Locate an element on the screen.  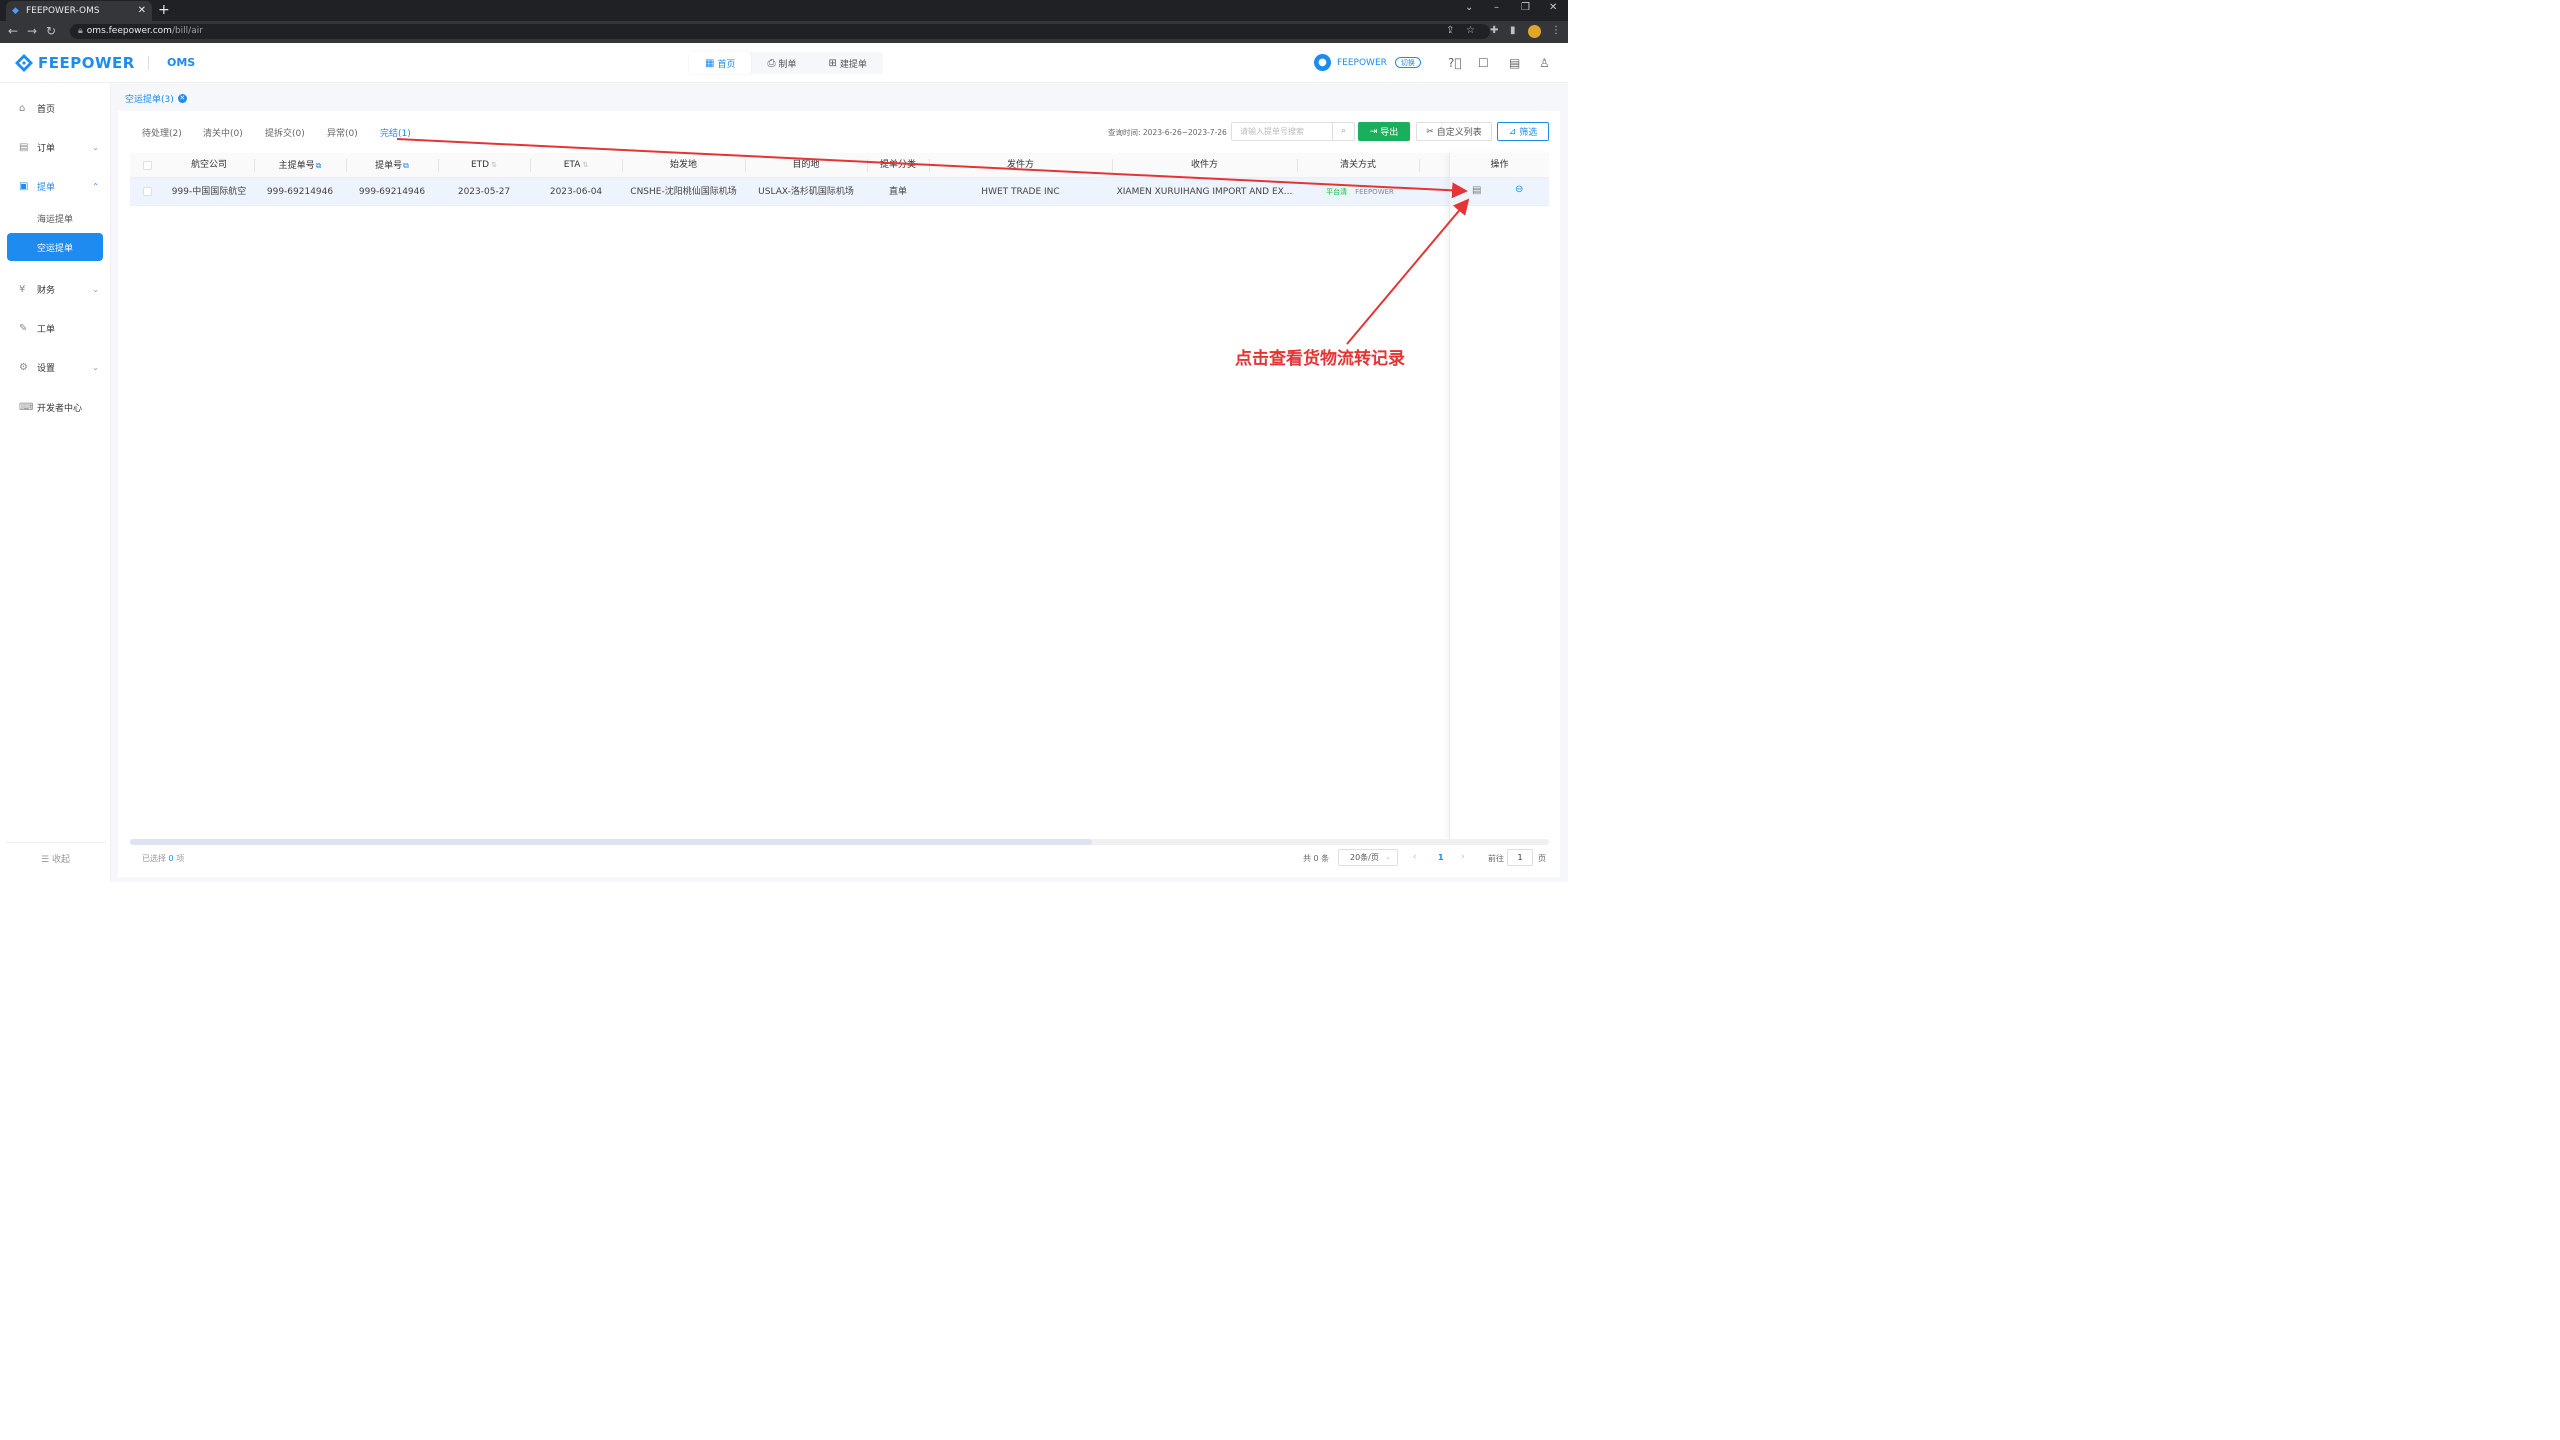
help-icon: ?⃝ is located at coordinates (1455, 63).